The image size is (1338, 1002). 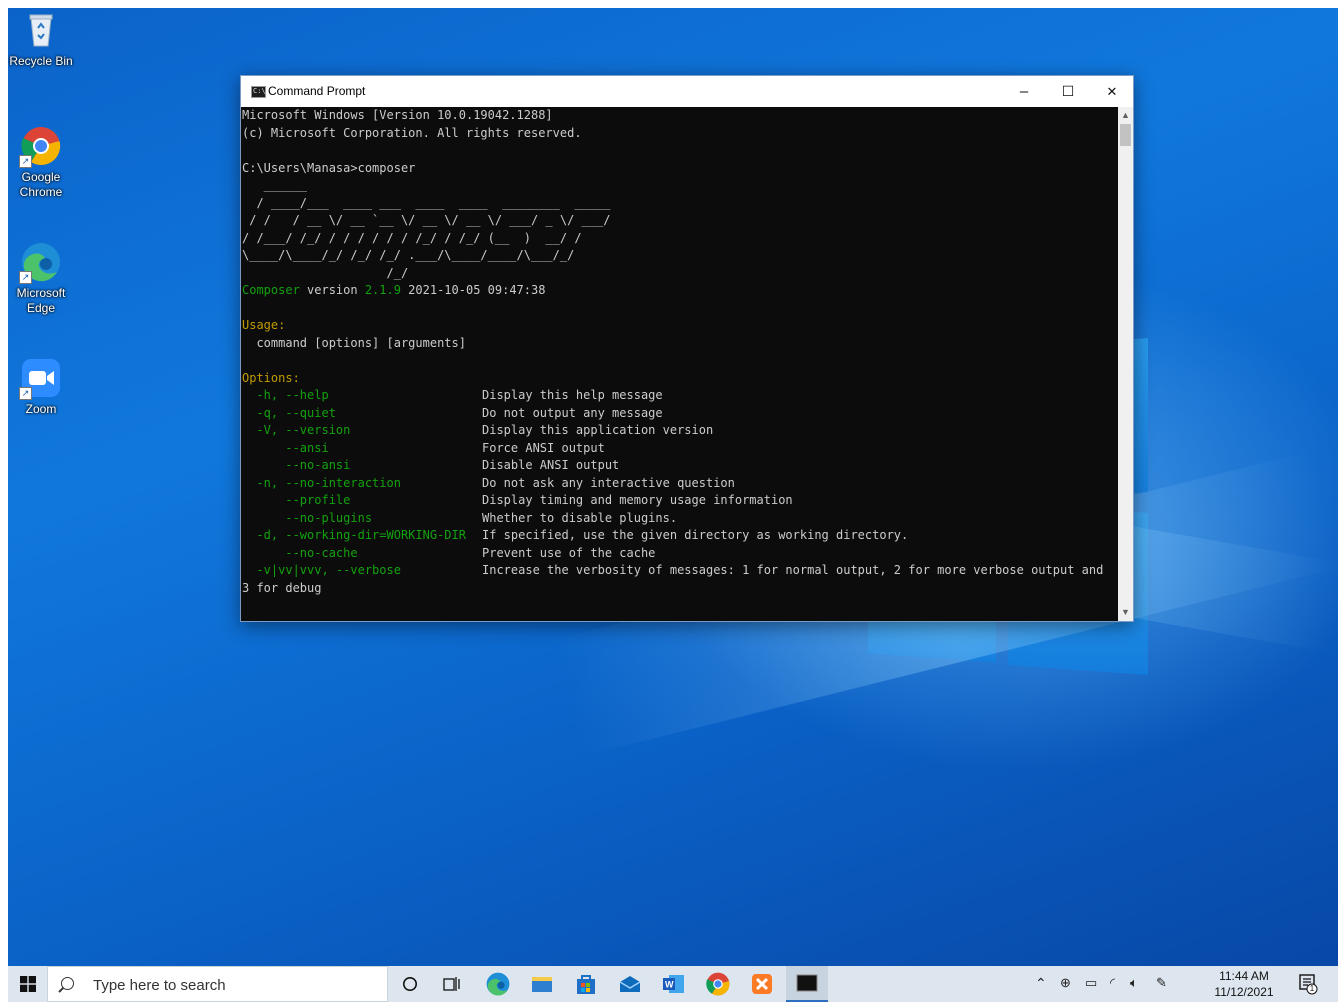 I want to click on taskbar-chrome, so click(x=718, y=984).